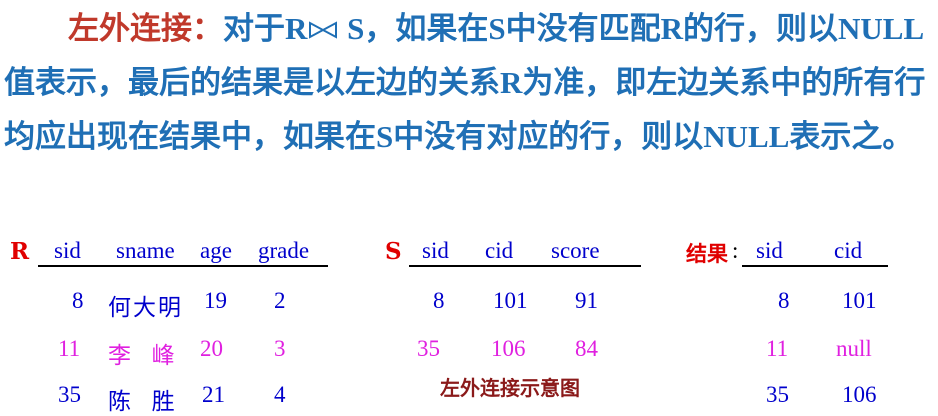 The width and height of the screenshot is (938, 416). What do you see at coordinates (284, 250) in the screenshot?
I see `table-r-header-grade: grade` at bounding box center [284, 250].